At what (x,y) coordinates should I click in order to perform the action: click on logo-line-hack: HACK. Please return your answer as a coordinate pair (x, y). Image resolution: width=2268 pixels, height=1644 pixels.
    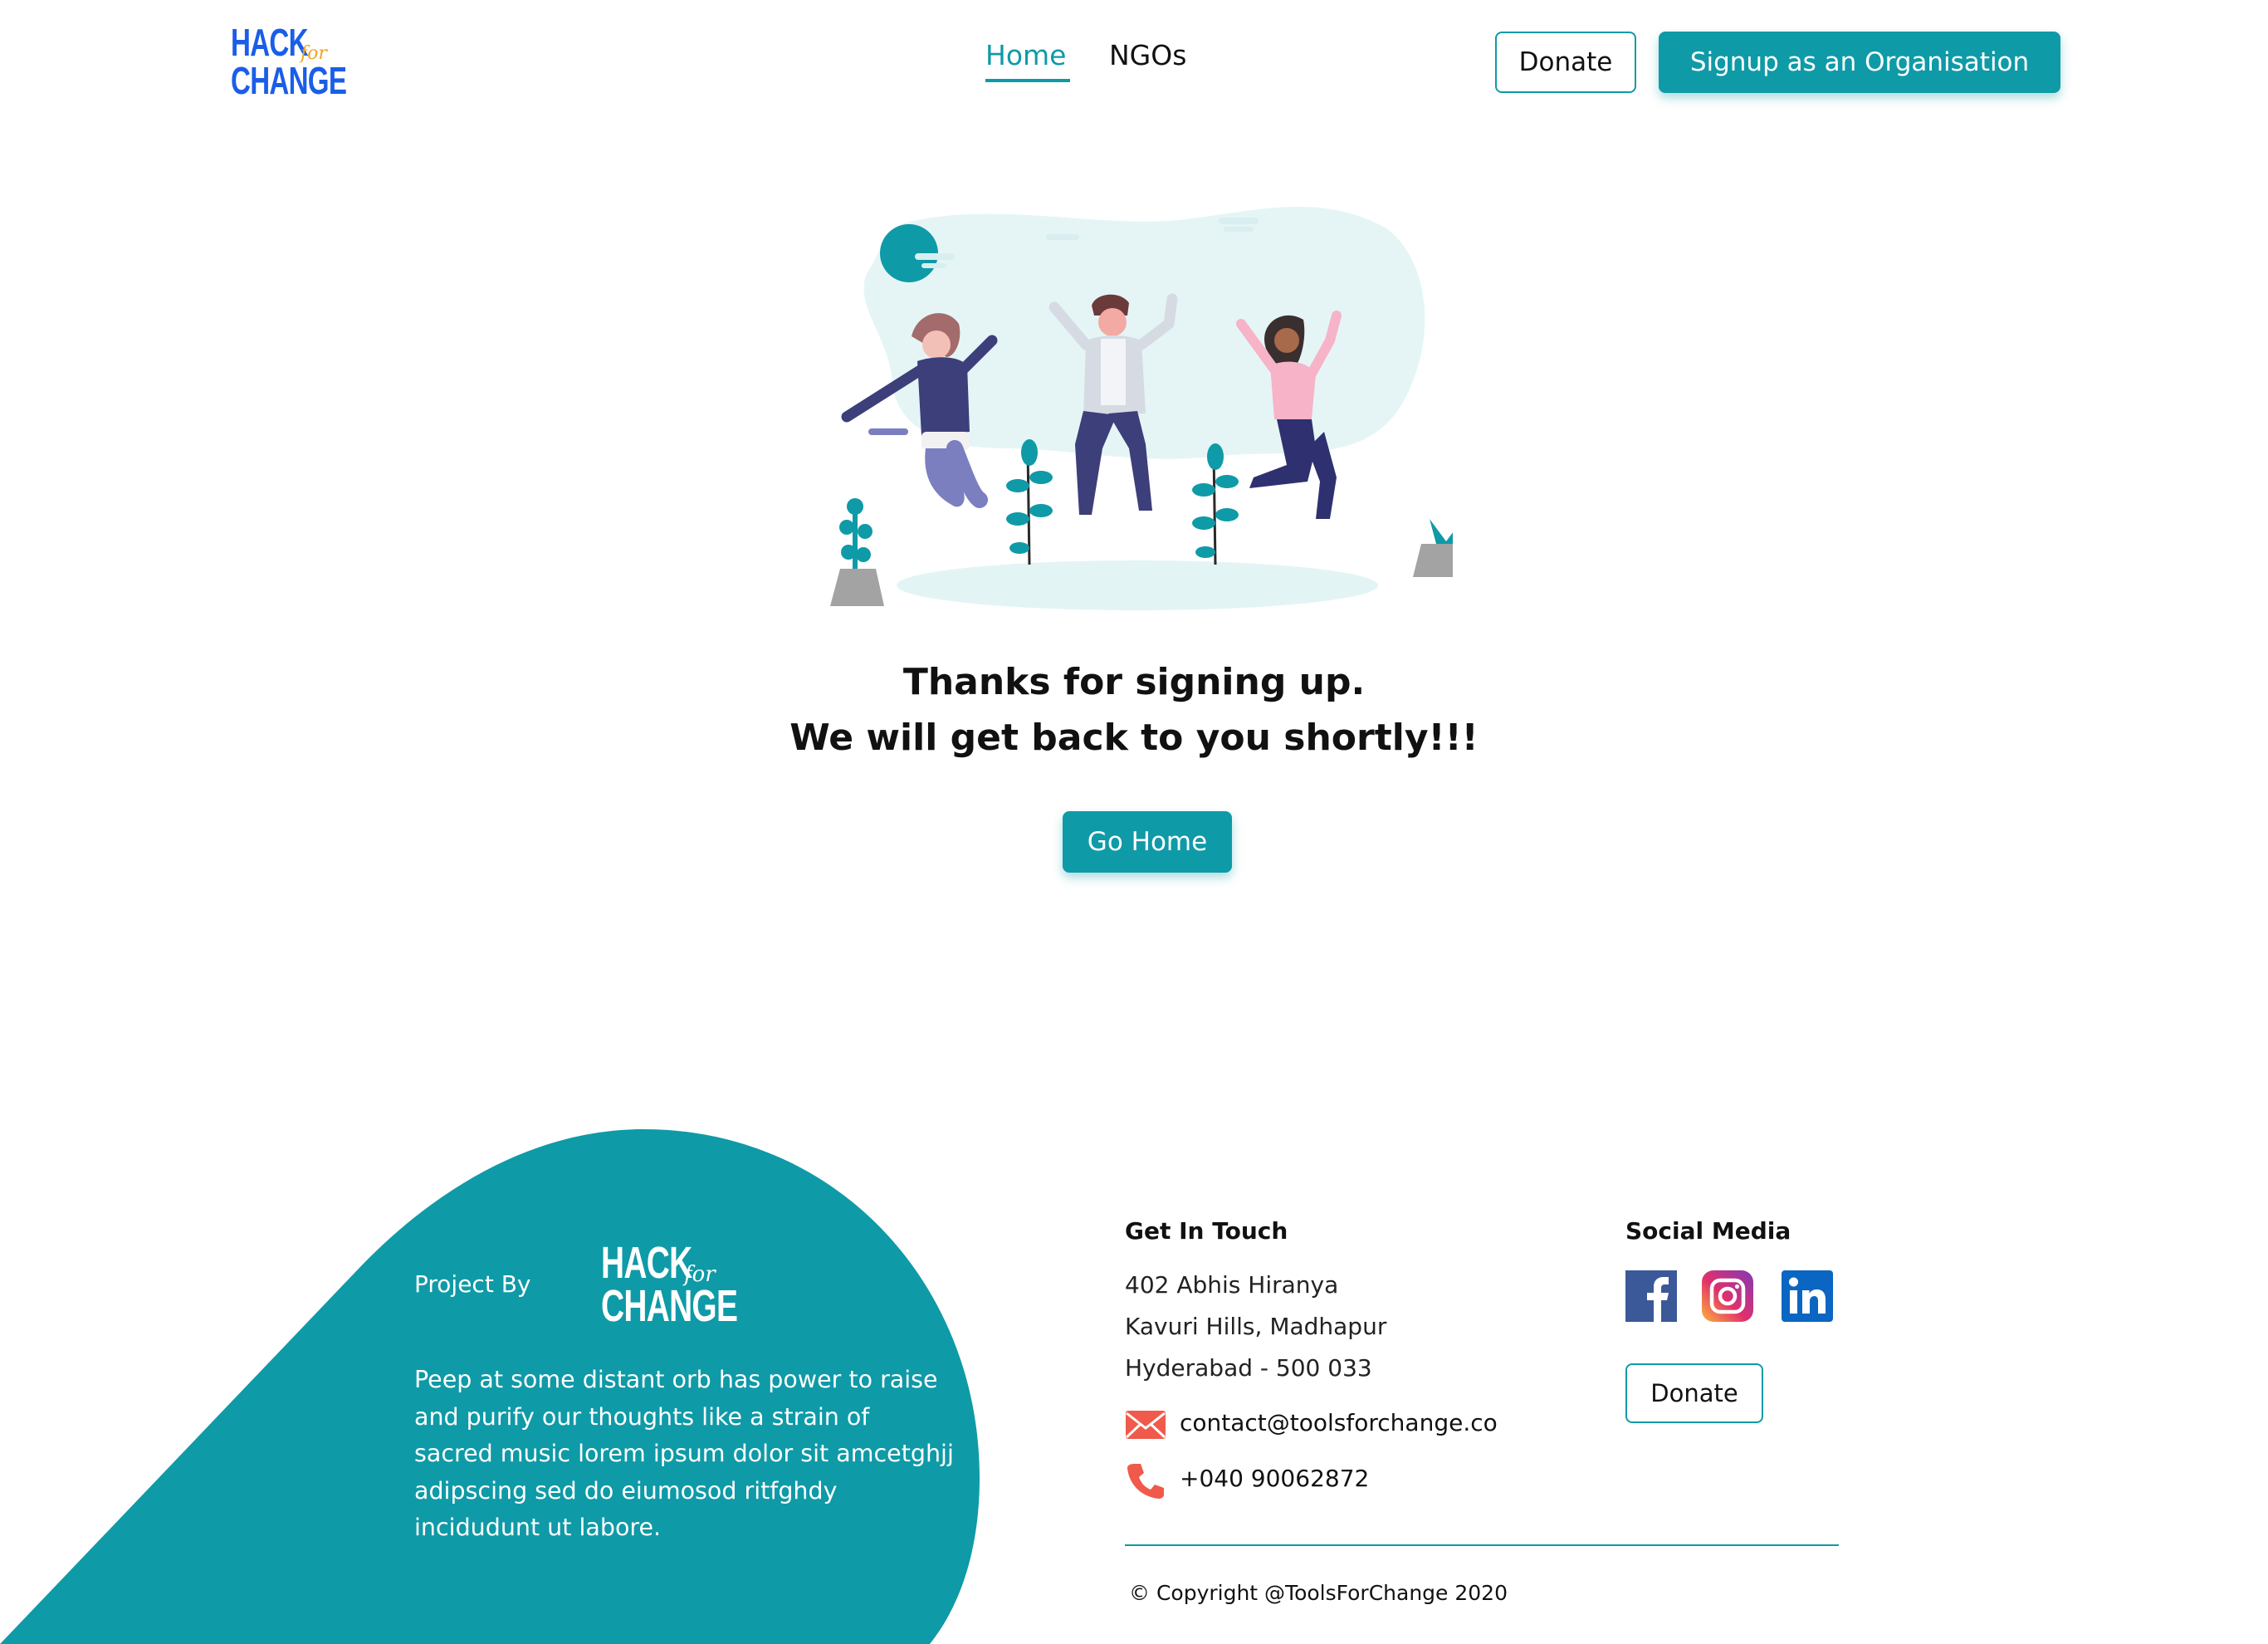
    Looking at the image, I should click on (270, 42).